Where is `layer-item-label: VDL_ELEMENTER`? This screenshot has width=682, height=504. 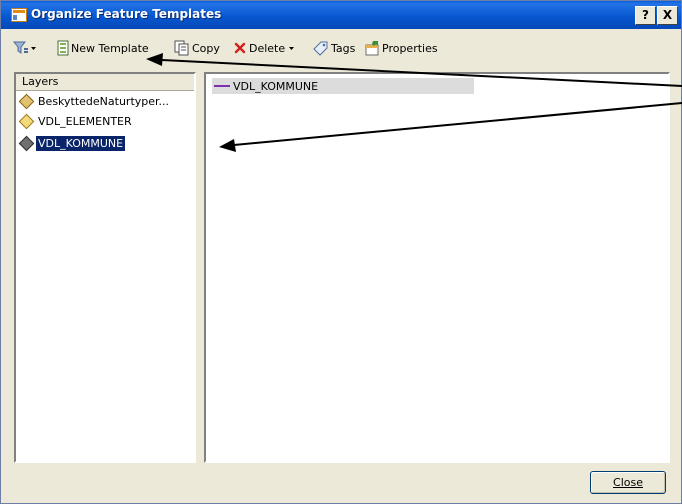
layer-item-label: VDL_ELEMENTER is located at coordinates (85, 121).